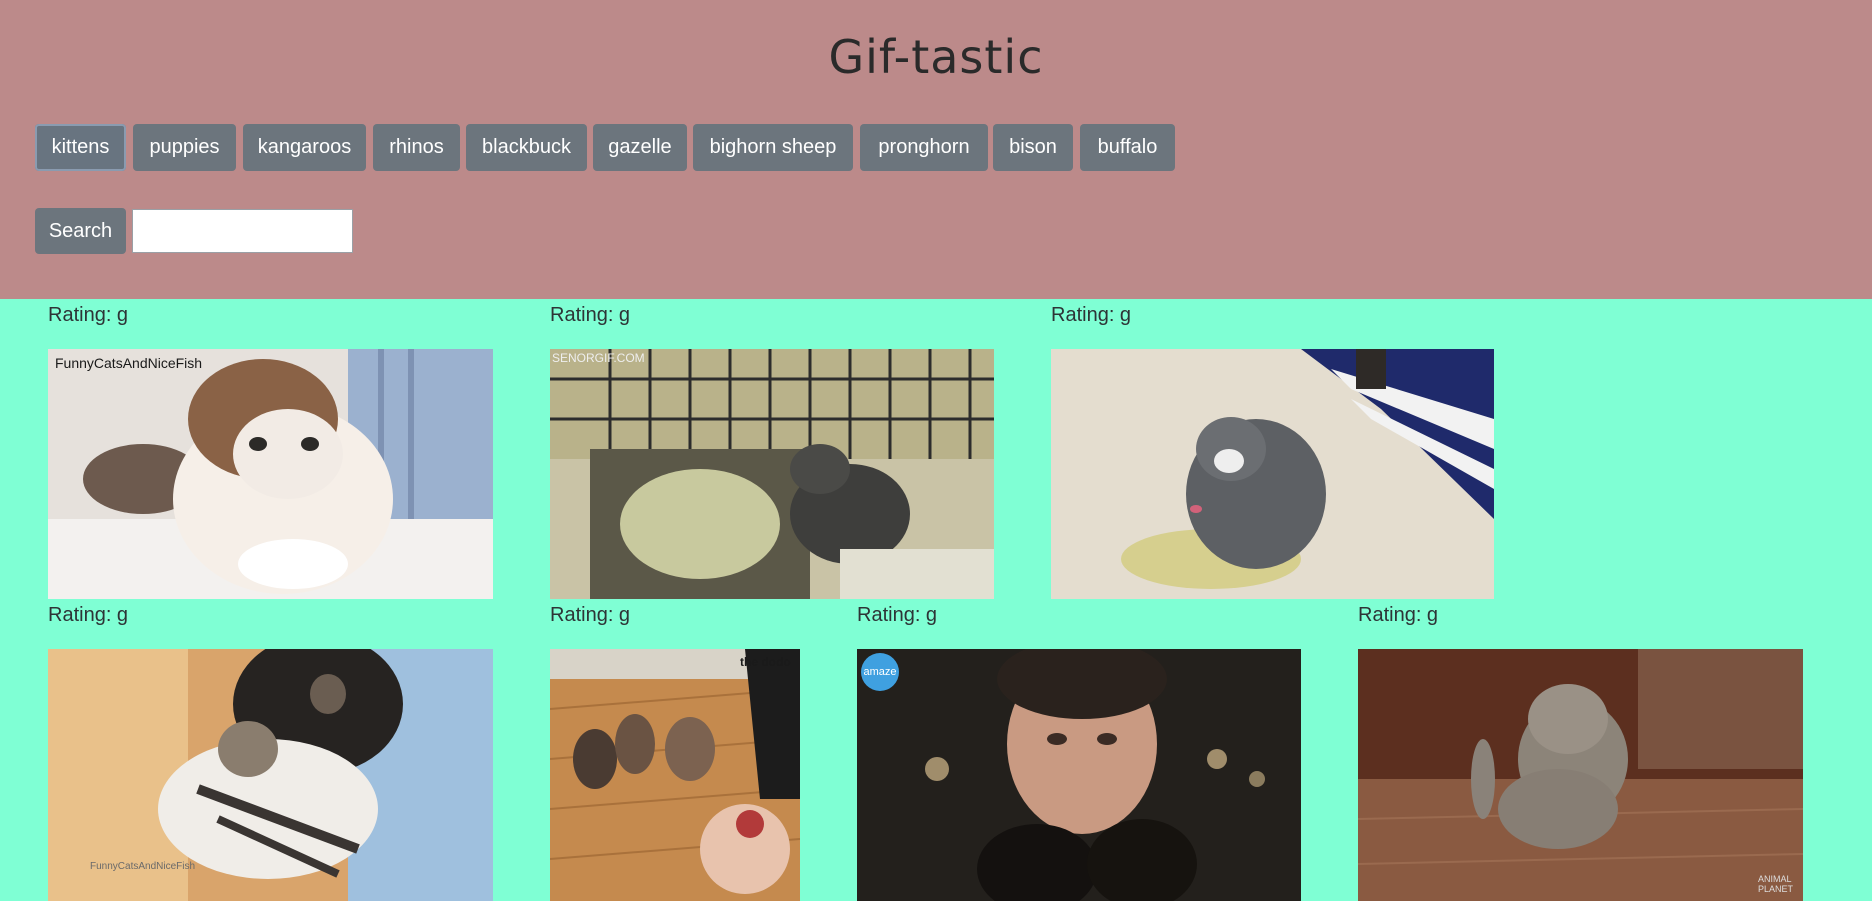 This screenshot has width=1872, height=901. I want to click on topic-button-puppies: puppies, so click(184, 147).